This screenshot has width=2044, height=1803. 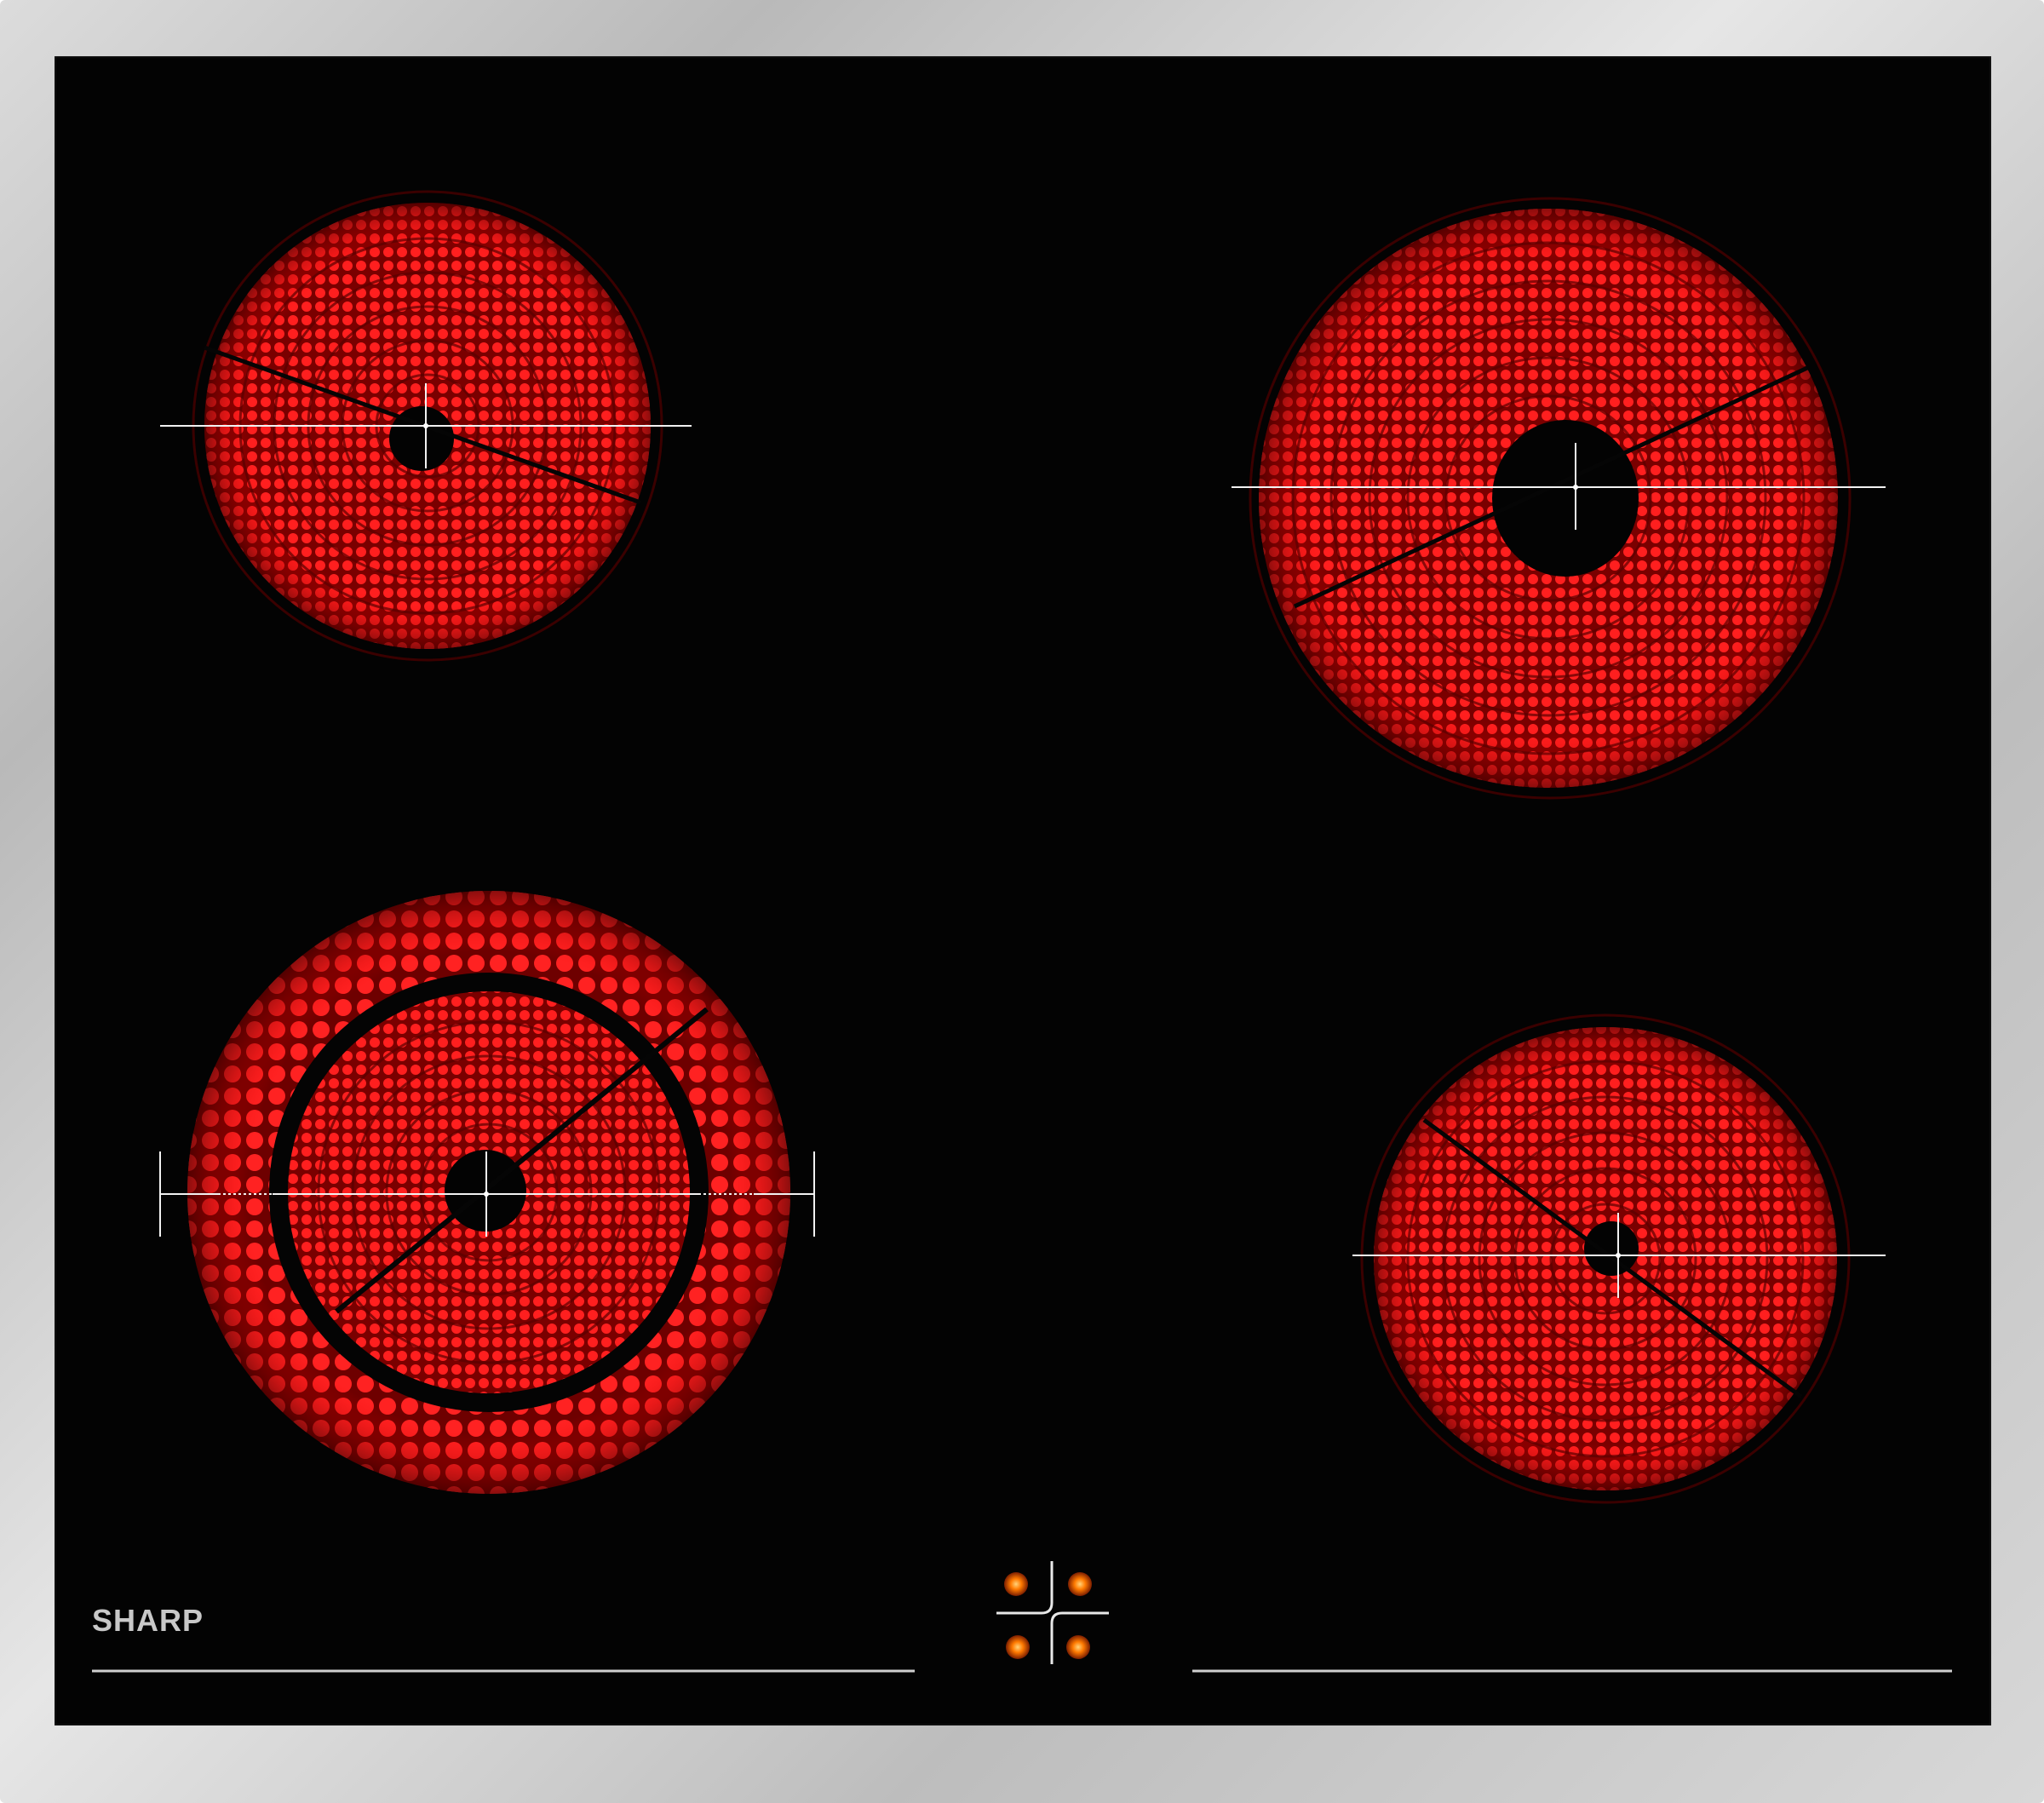 What do you see at coordinates (487, 1193) in the screenshot?
I see `zone-front-left` at bounding box center [487, 1193].